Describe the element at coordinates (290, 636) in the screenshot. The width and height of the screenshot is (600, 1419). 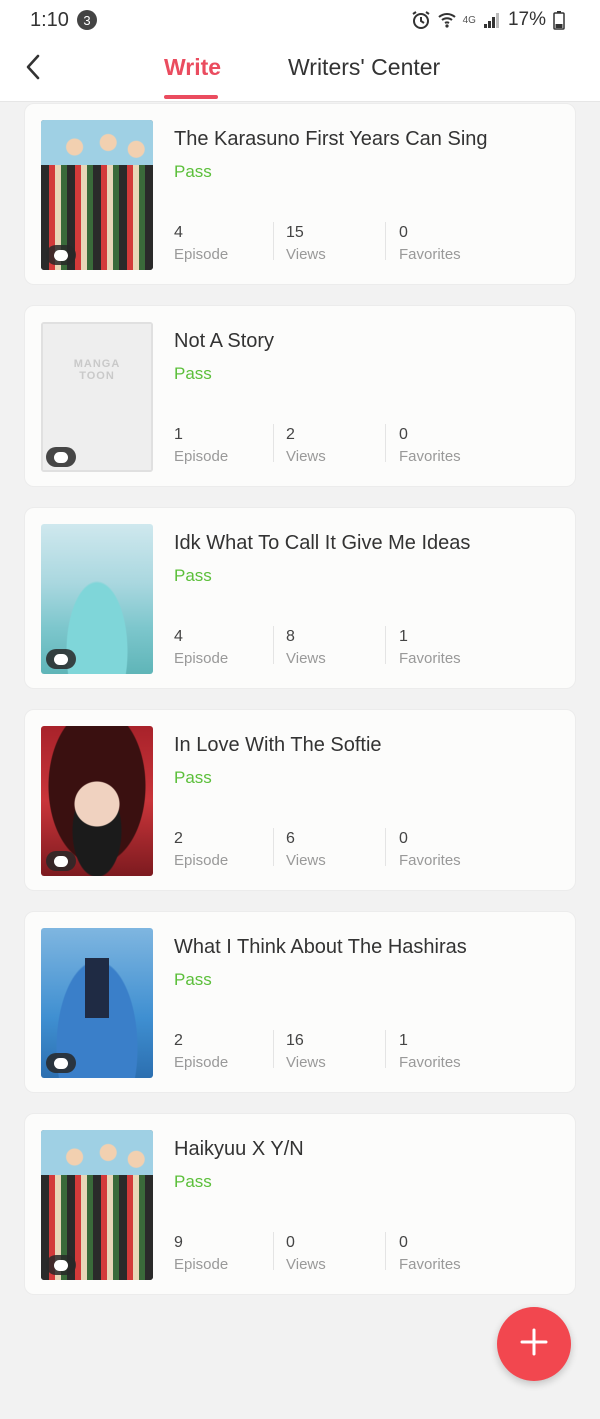
I see `views-count: 8` at that location.